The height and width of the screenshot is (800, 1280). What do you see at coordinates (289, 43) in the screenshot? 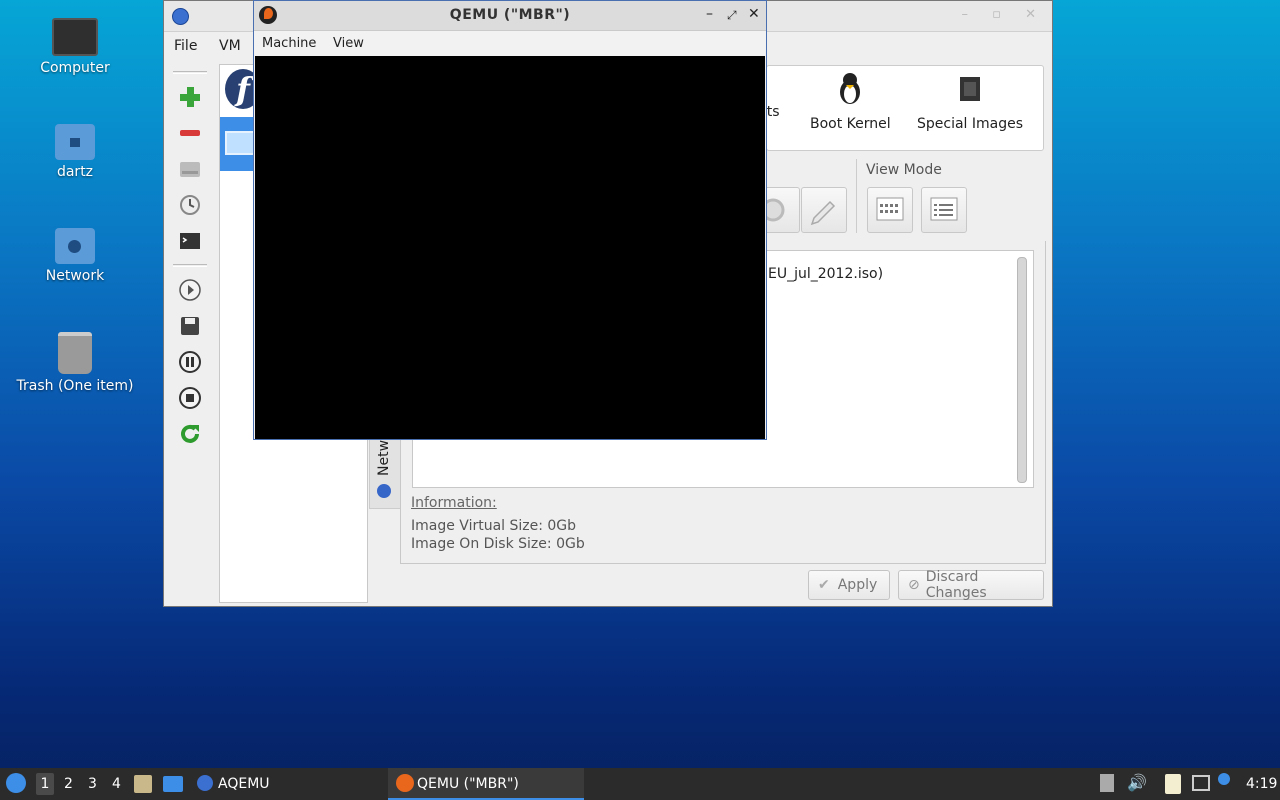
I see `menu-machine: Machine` at bounding box center [289, 43].